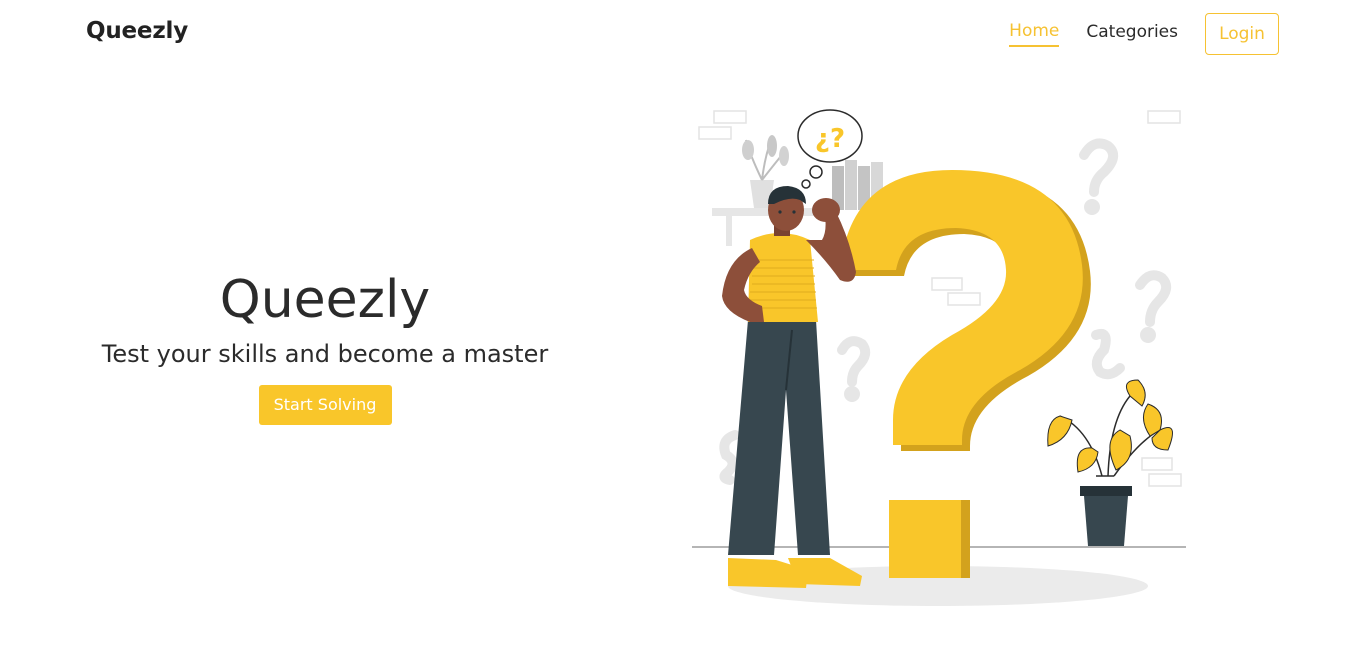  Describe the element at coordinates (1034, 34) in the screenshot. I see `nav-link-home: Home` at that location.